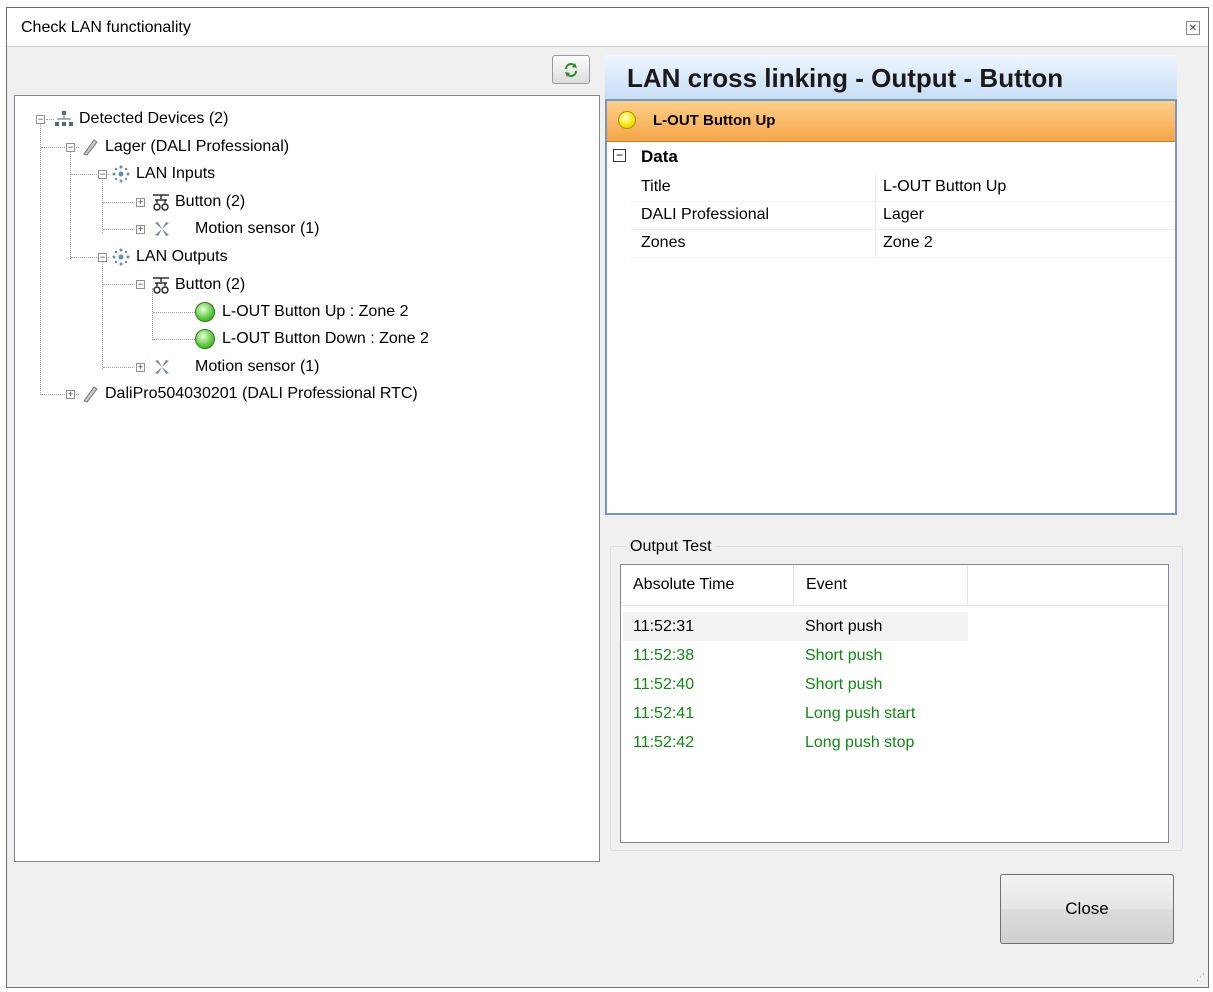 The image size is (1213, 992). What do you see at coordinates (795, 655) in the screenshot?
I see `list-item: 11:52:38 Short push` at bounding box center [795, 655].